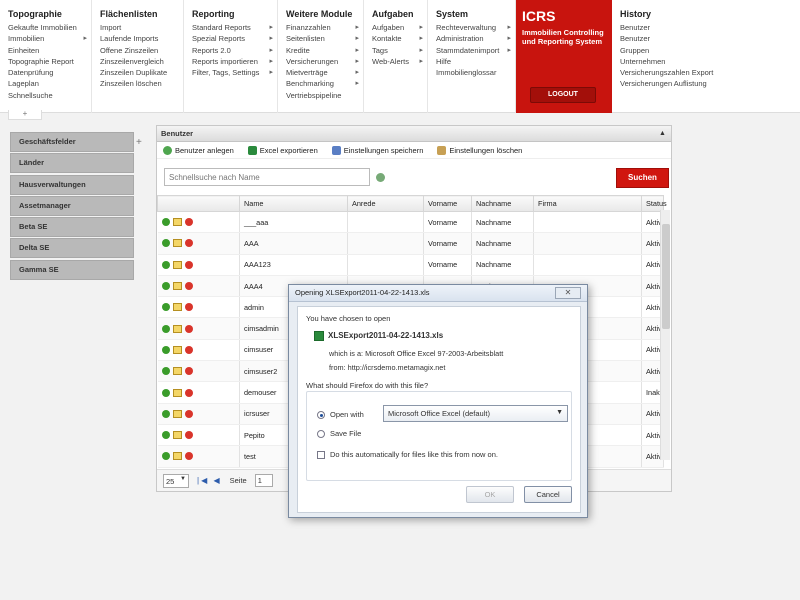  I want to click on column-header: Name, so click(293, 203).